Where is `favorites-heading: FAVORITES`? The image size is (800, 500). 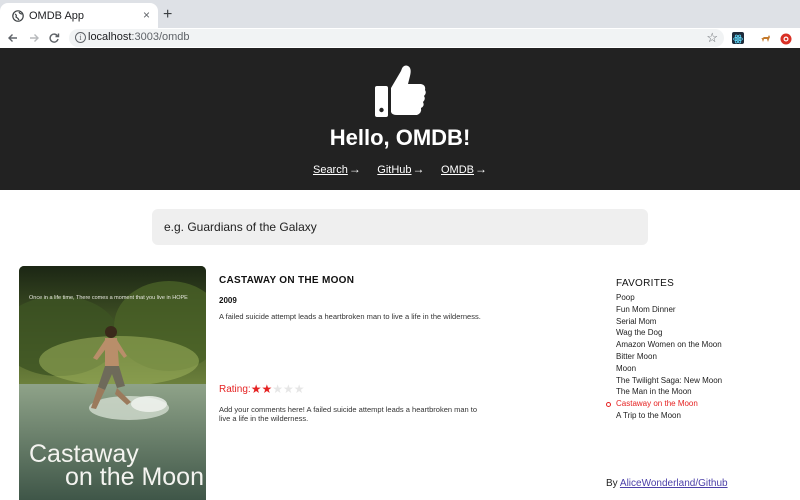
favorites-heading: FAVORITES is located at coordinates (645, 283).